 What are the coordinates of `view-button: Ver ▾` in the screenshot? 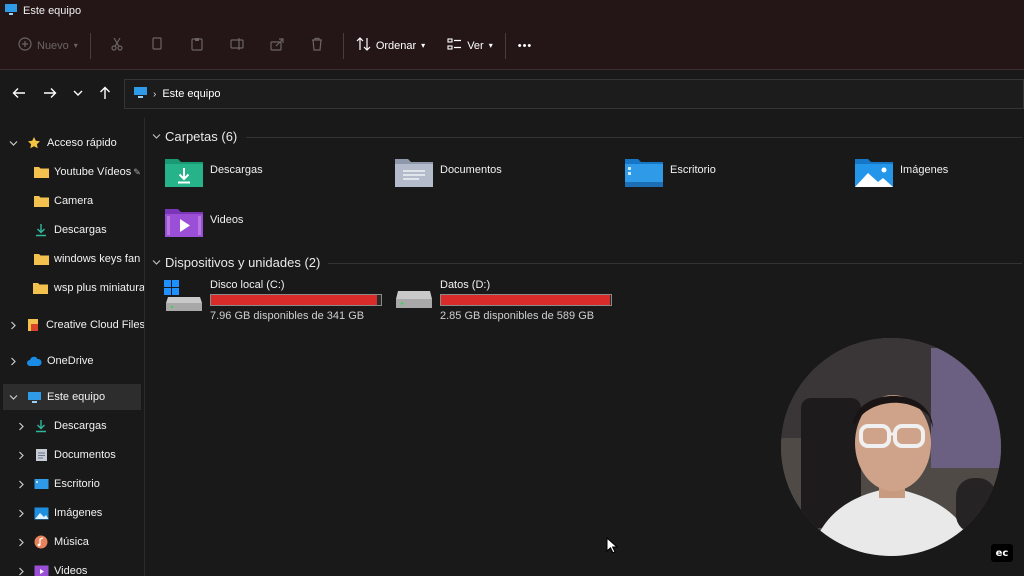 It's located at (470, 46).